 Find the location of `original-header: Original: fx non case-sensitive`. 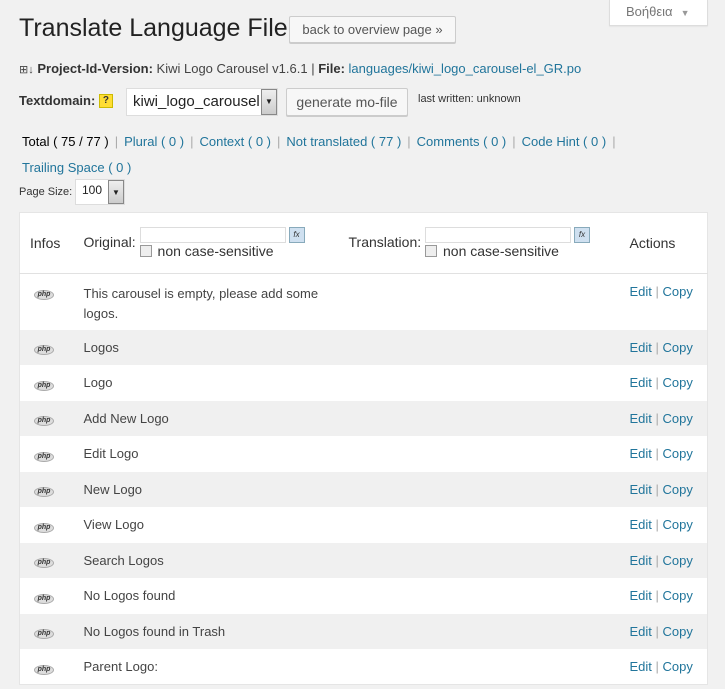

original-header: Original: fx non case-sensitive is located at coordinates (215, 243).